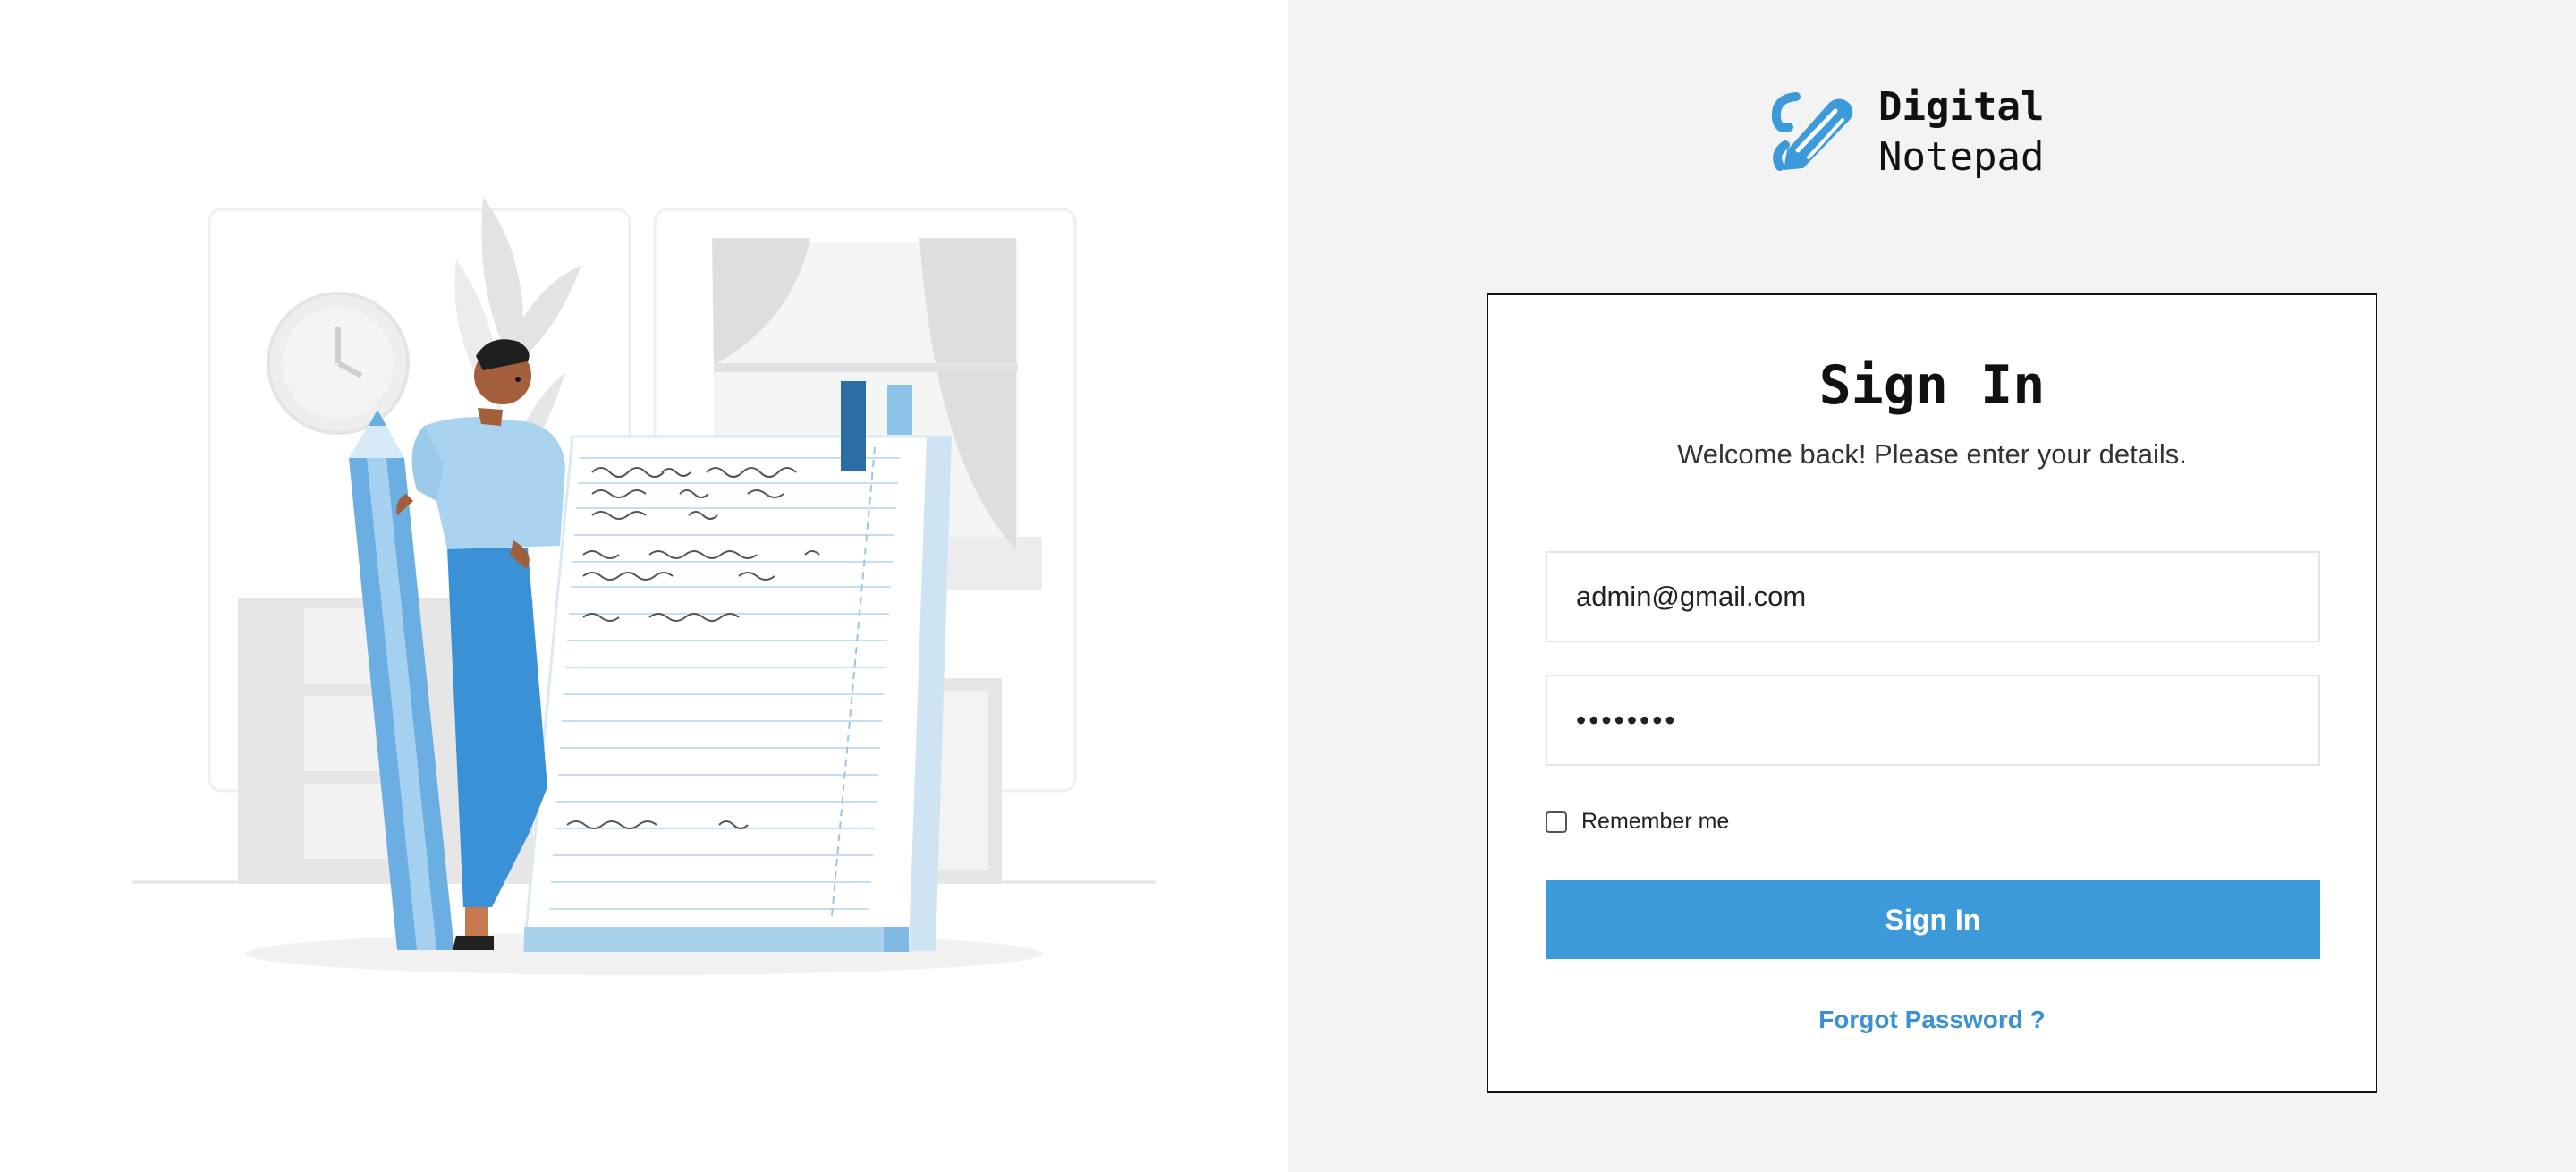  I want to click on signin-subtitle: Welcome back! Please enter your details., so click(1932, 454).